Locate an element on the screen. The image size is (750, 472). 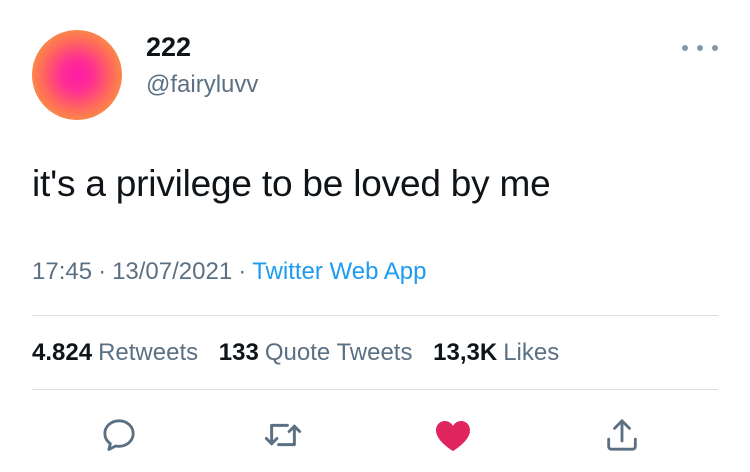
reply-icon is located at coordinates (119, 435).